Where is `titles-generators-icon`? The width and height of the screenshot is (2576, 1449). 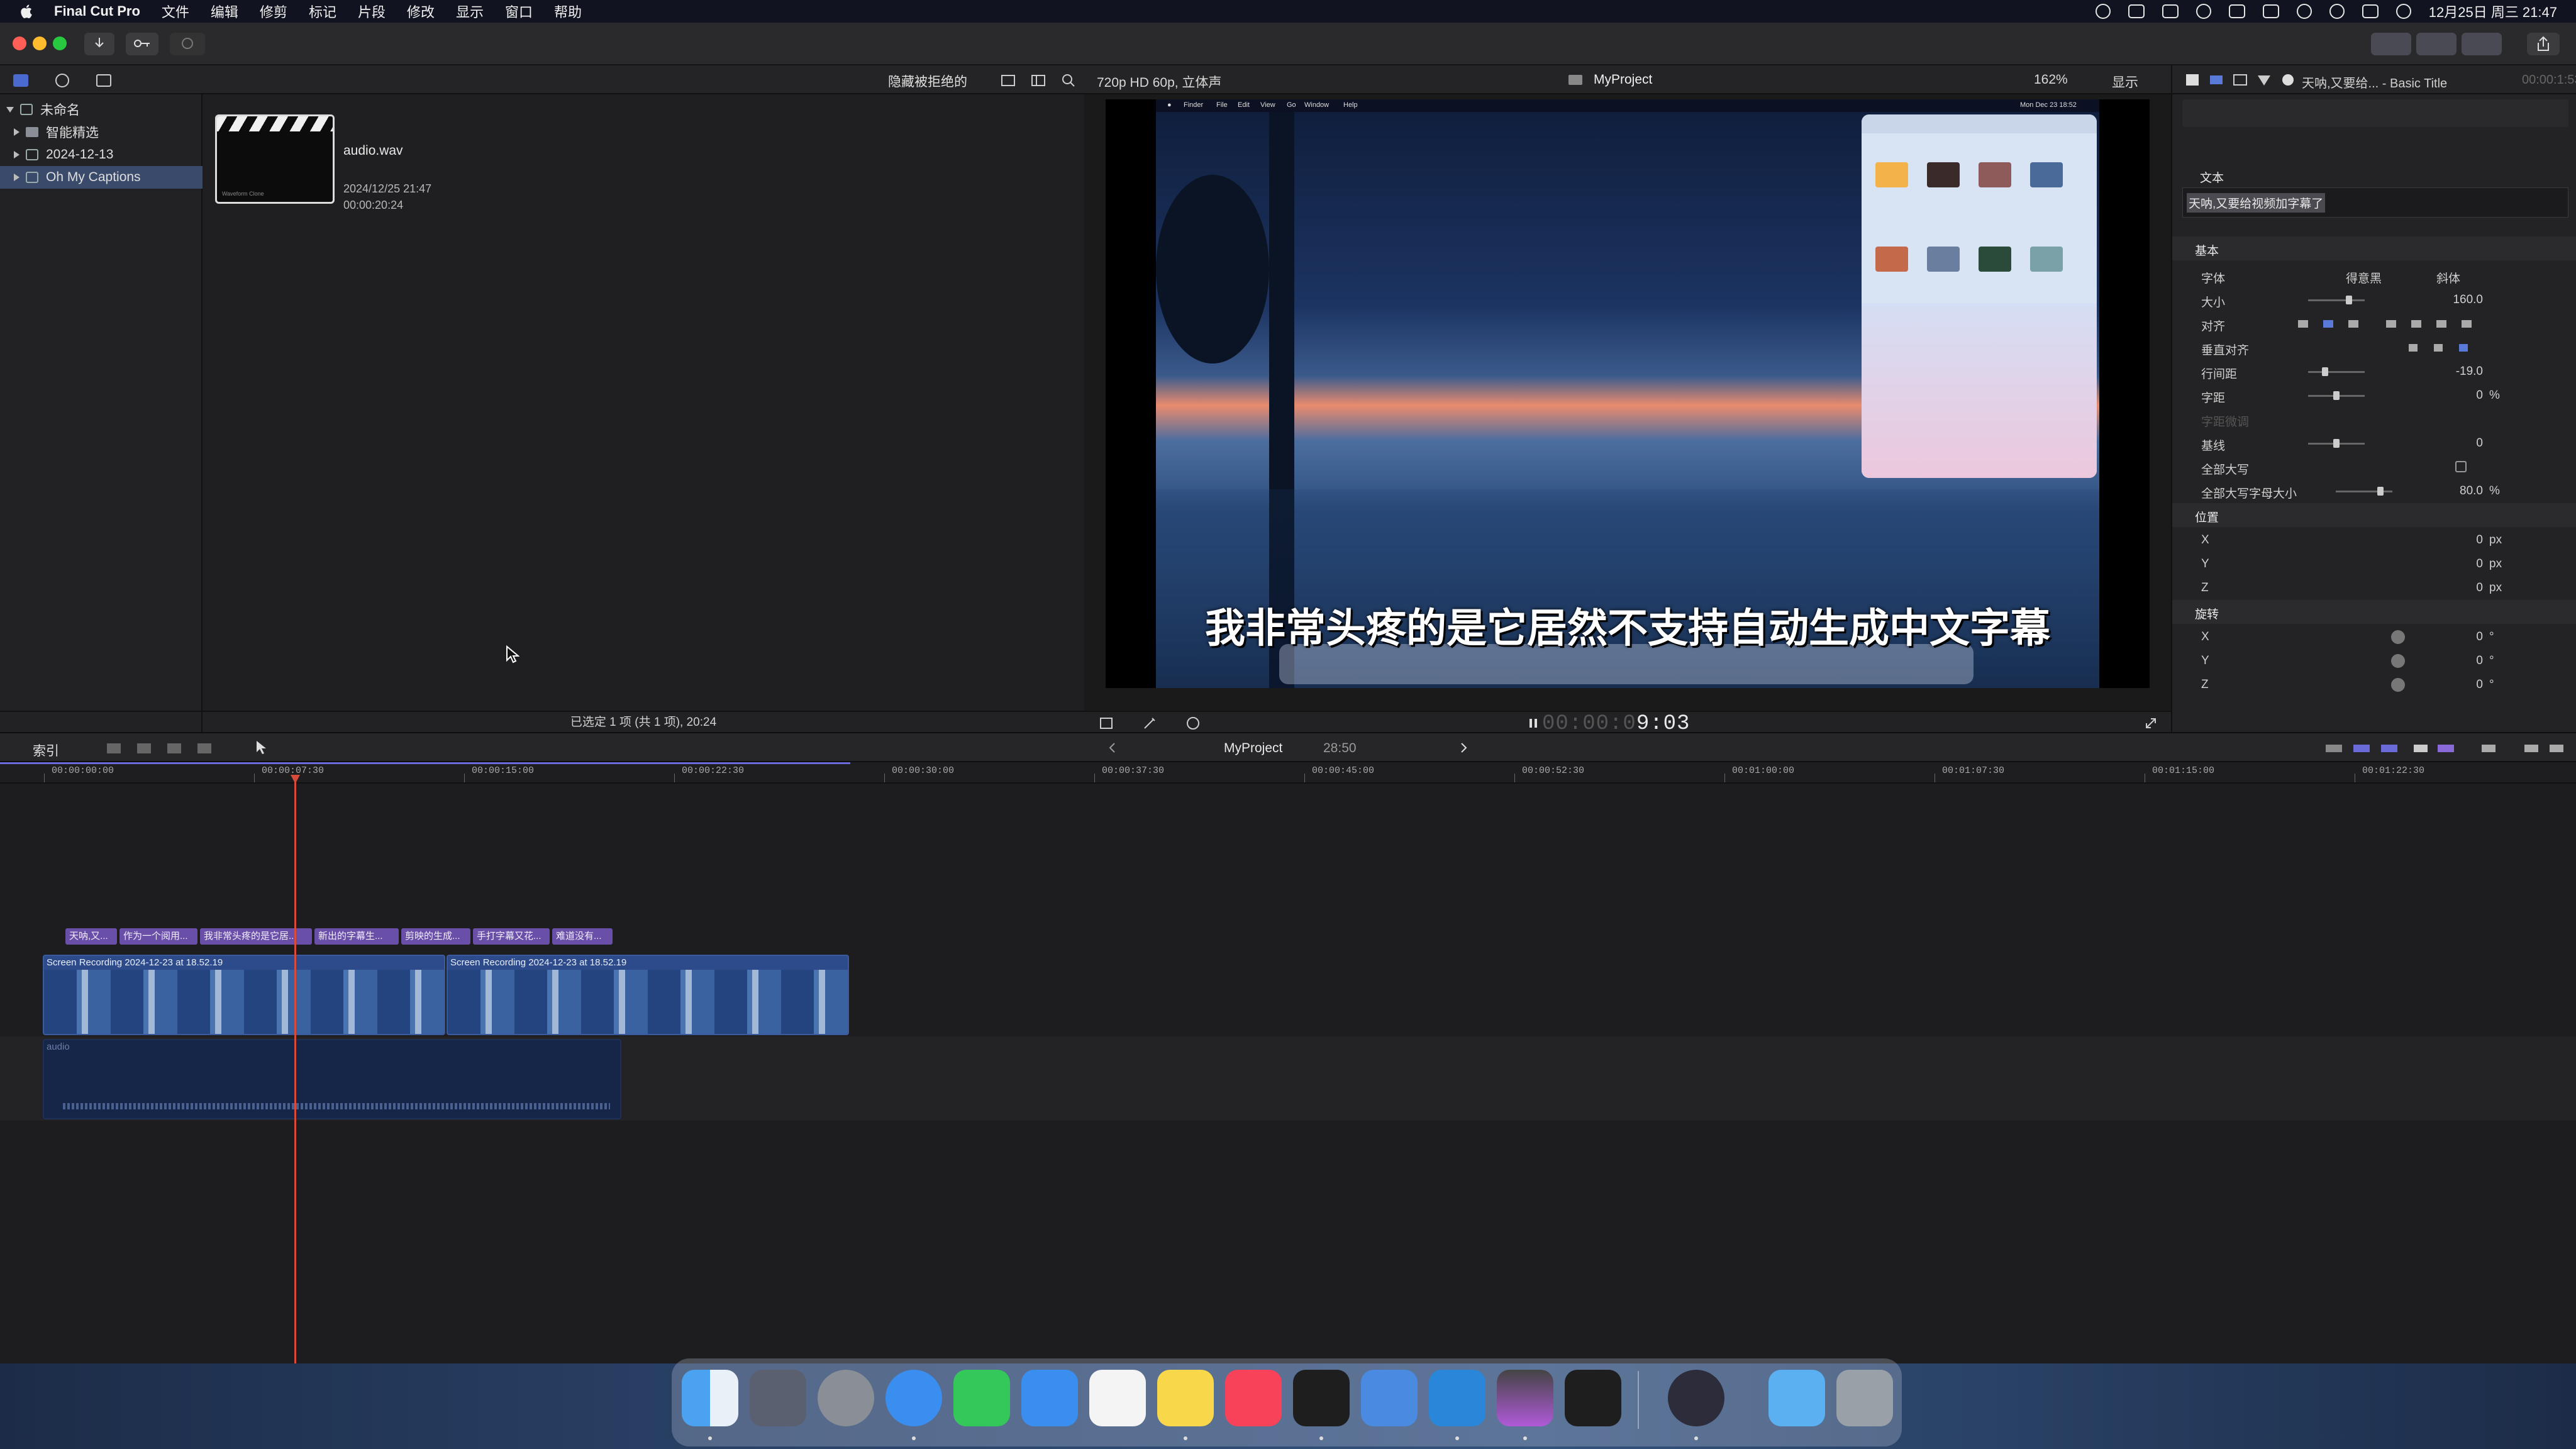
titles-generators-icon is located at coordinates (103, 80).